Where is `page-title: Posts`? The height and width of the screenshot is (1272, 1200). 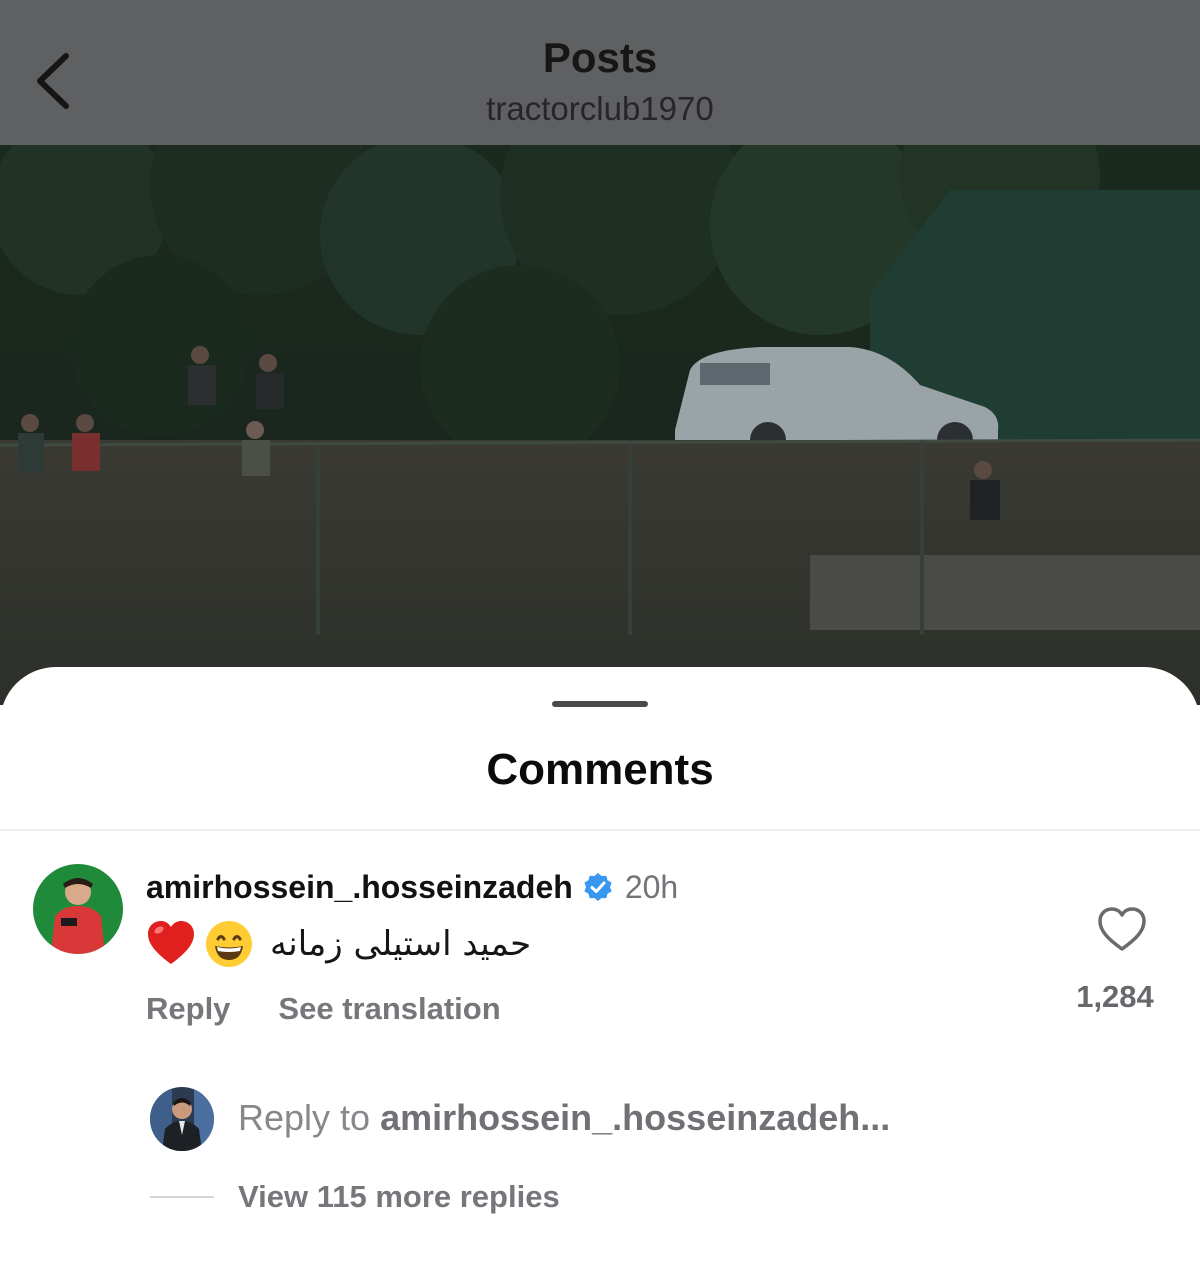
page-title: Posts is located at coordinates (600, 57).